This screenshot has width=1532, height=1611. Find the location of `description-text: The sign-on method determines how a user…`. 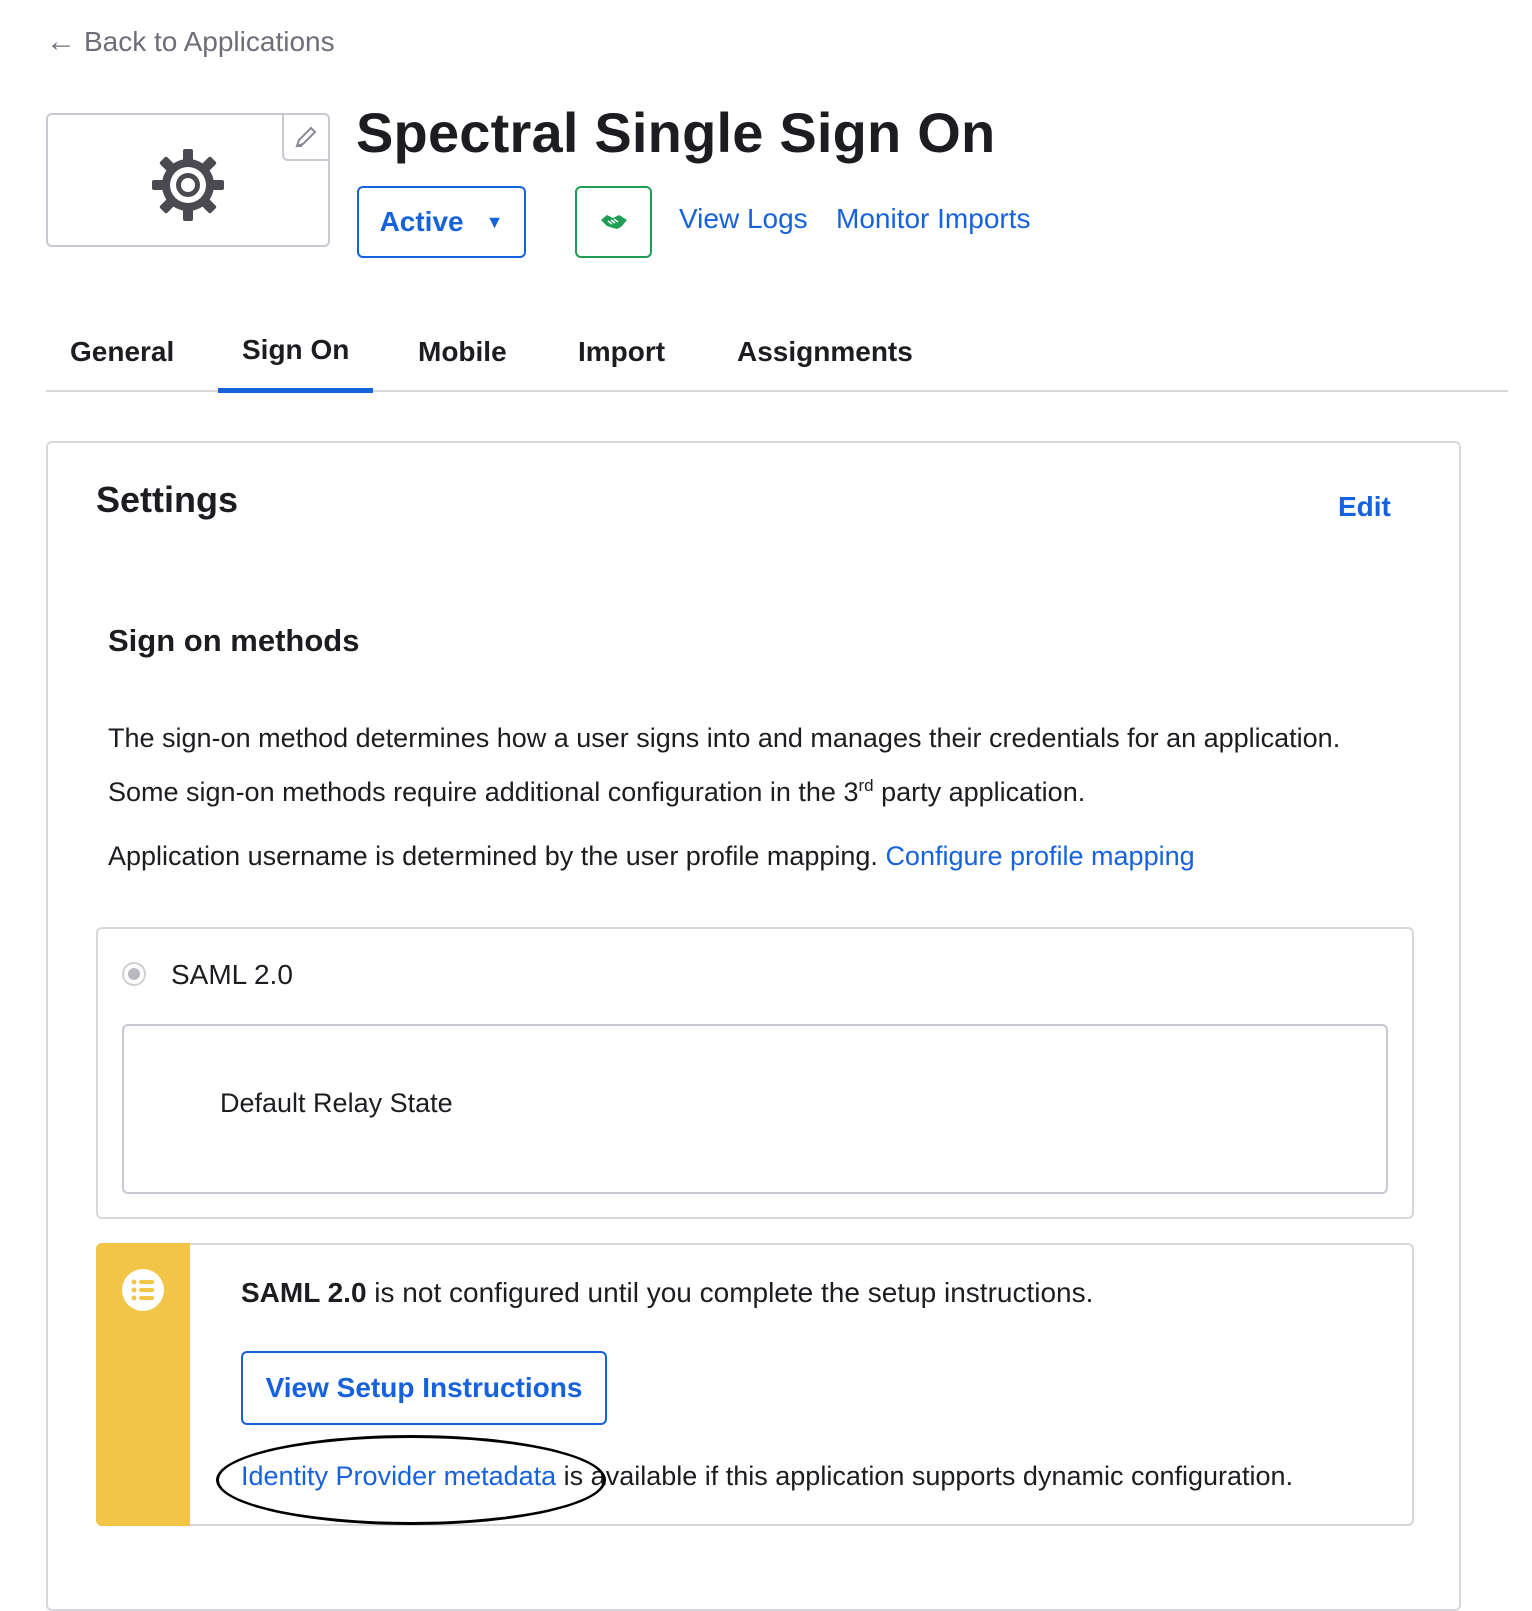

description-text: The sign-on method determines how a user… is located at coordinates (724, 765).